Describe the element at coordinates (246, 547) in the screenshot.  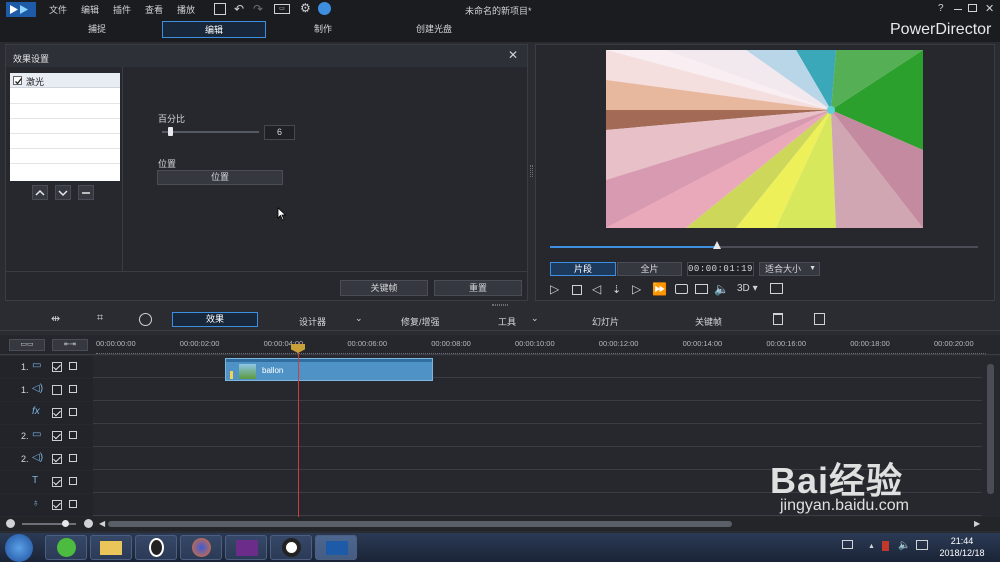
I see `taskbar-media-app-icon` at that location.